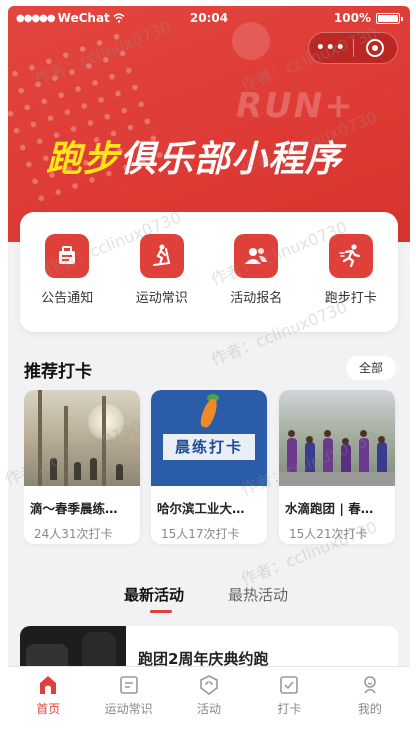 The image size is (416, 734). What do you see at coordinates (161, 611) in the screenshot?
I see `active-tab-indicator` at bounding box center [161, 611].